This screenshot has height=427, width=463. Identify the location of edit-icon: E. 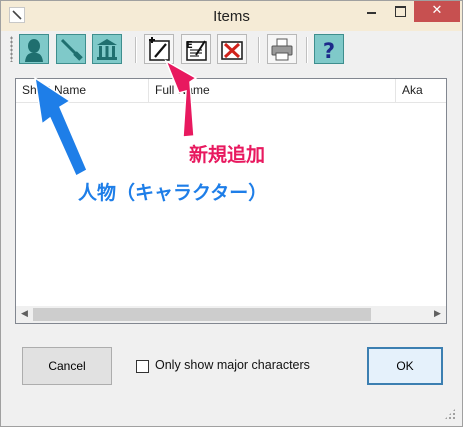
(196, 50).